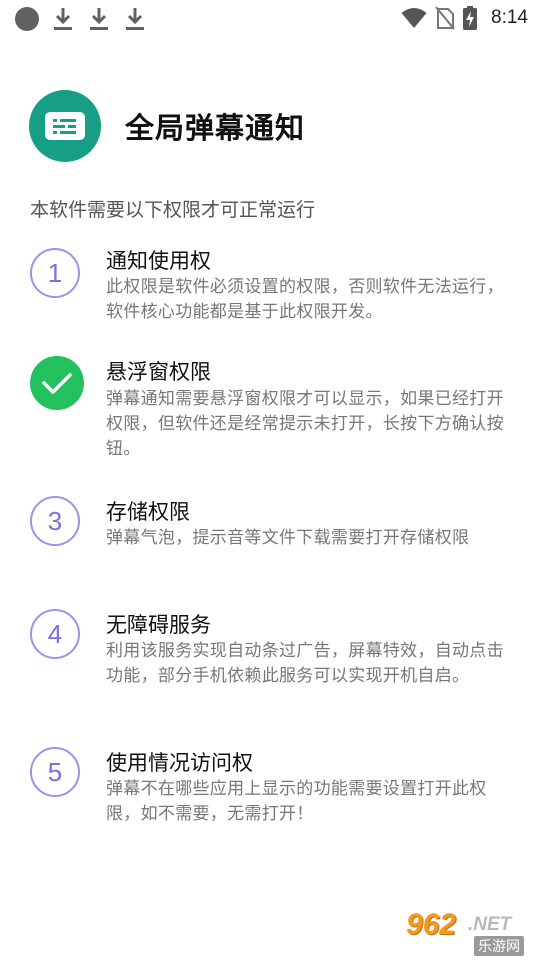  Describe the element at coordinates (509, 17) in the screenshot. I see `status-time: 8:14` at that location.